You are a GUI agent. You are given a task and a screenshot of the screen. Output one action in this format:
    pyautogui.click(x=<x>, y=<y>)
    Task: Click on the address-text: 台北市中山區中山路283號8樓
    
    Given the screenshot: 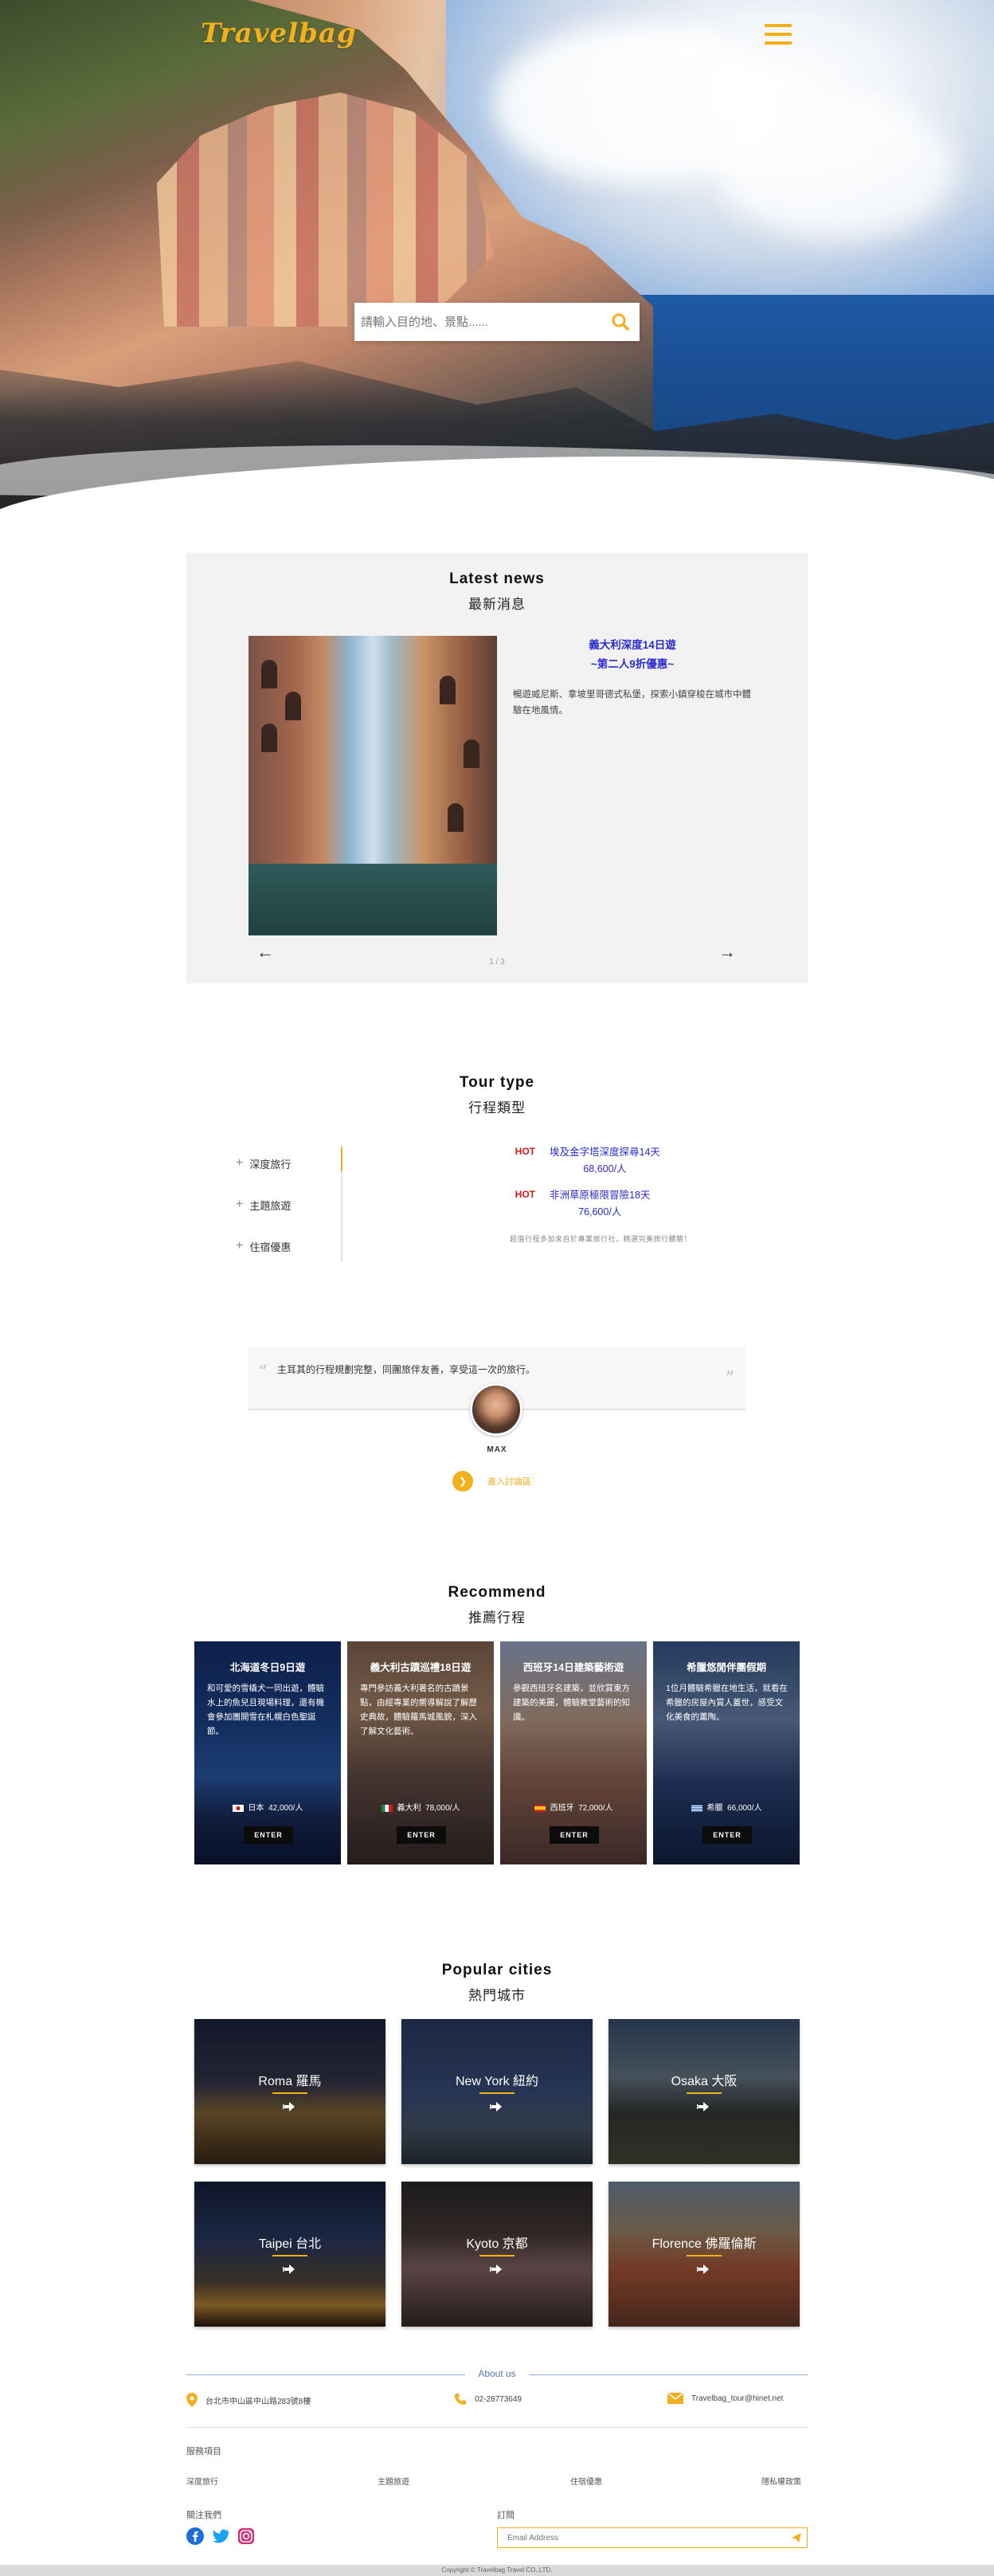 What is the action you would take?
    pyautogui.click(x=258, y=2401)
    